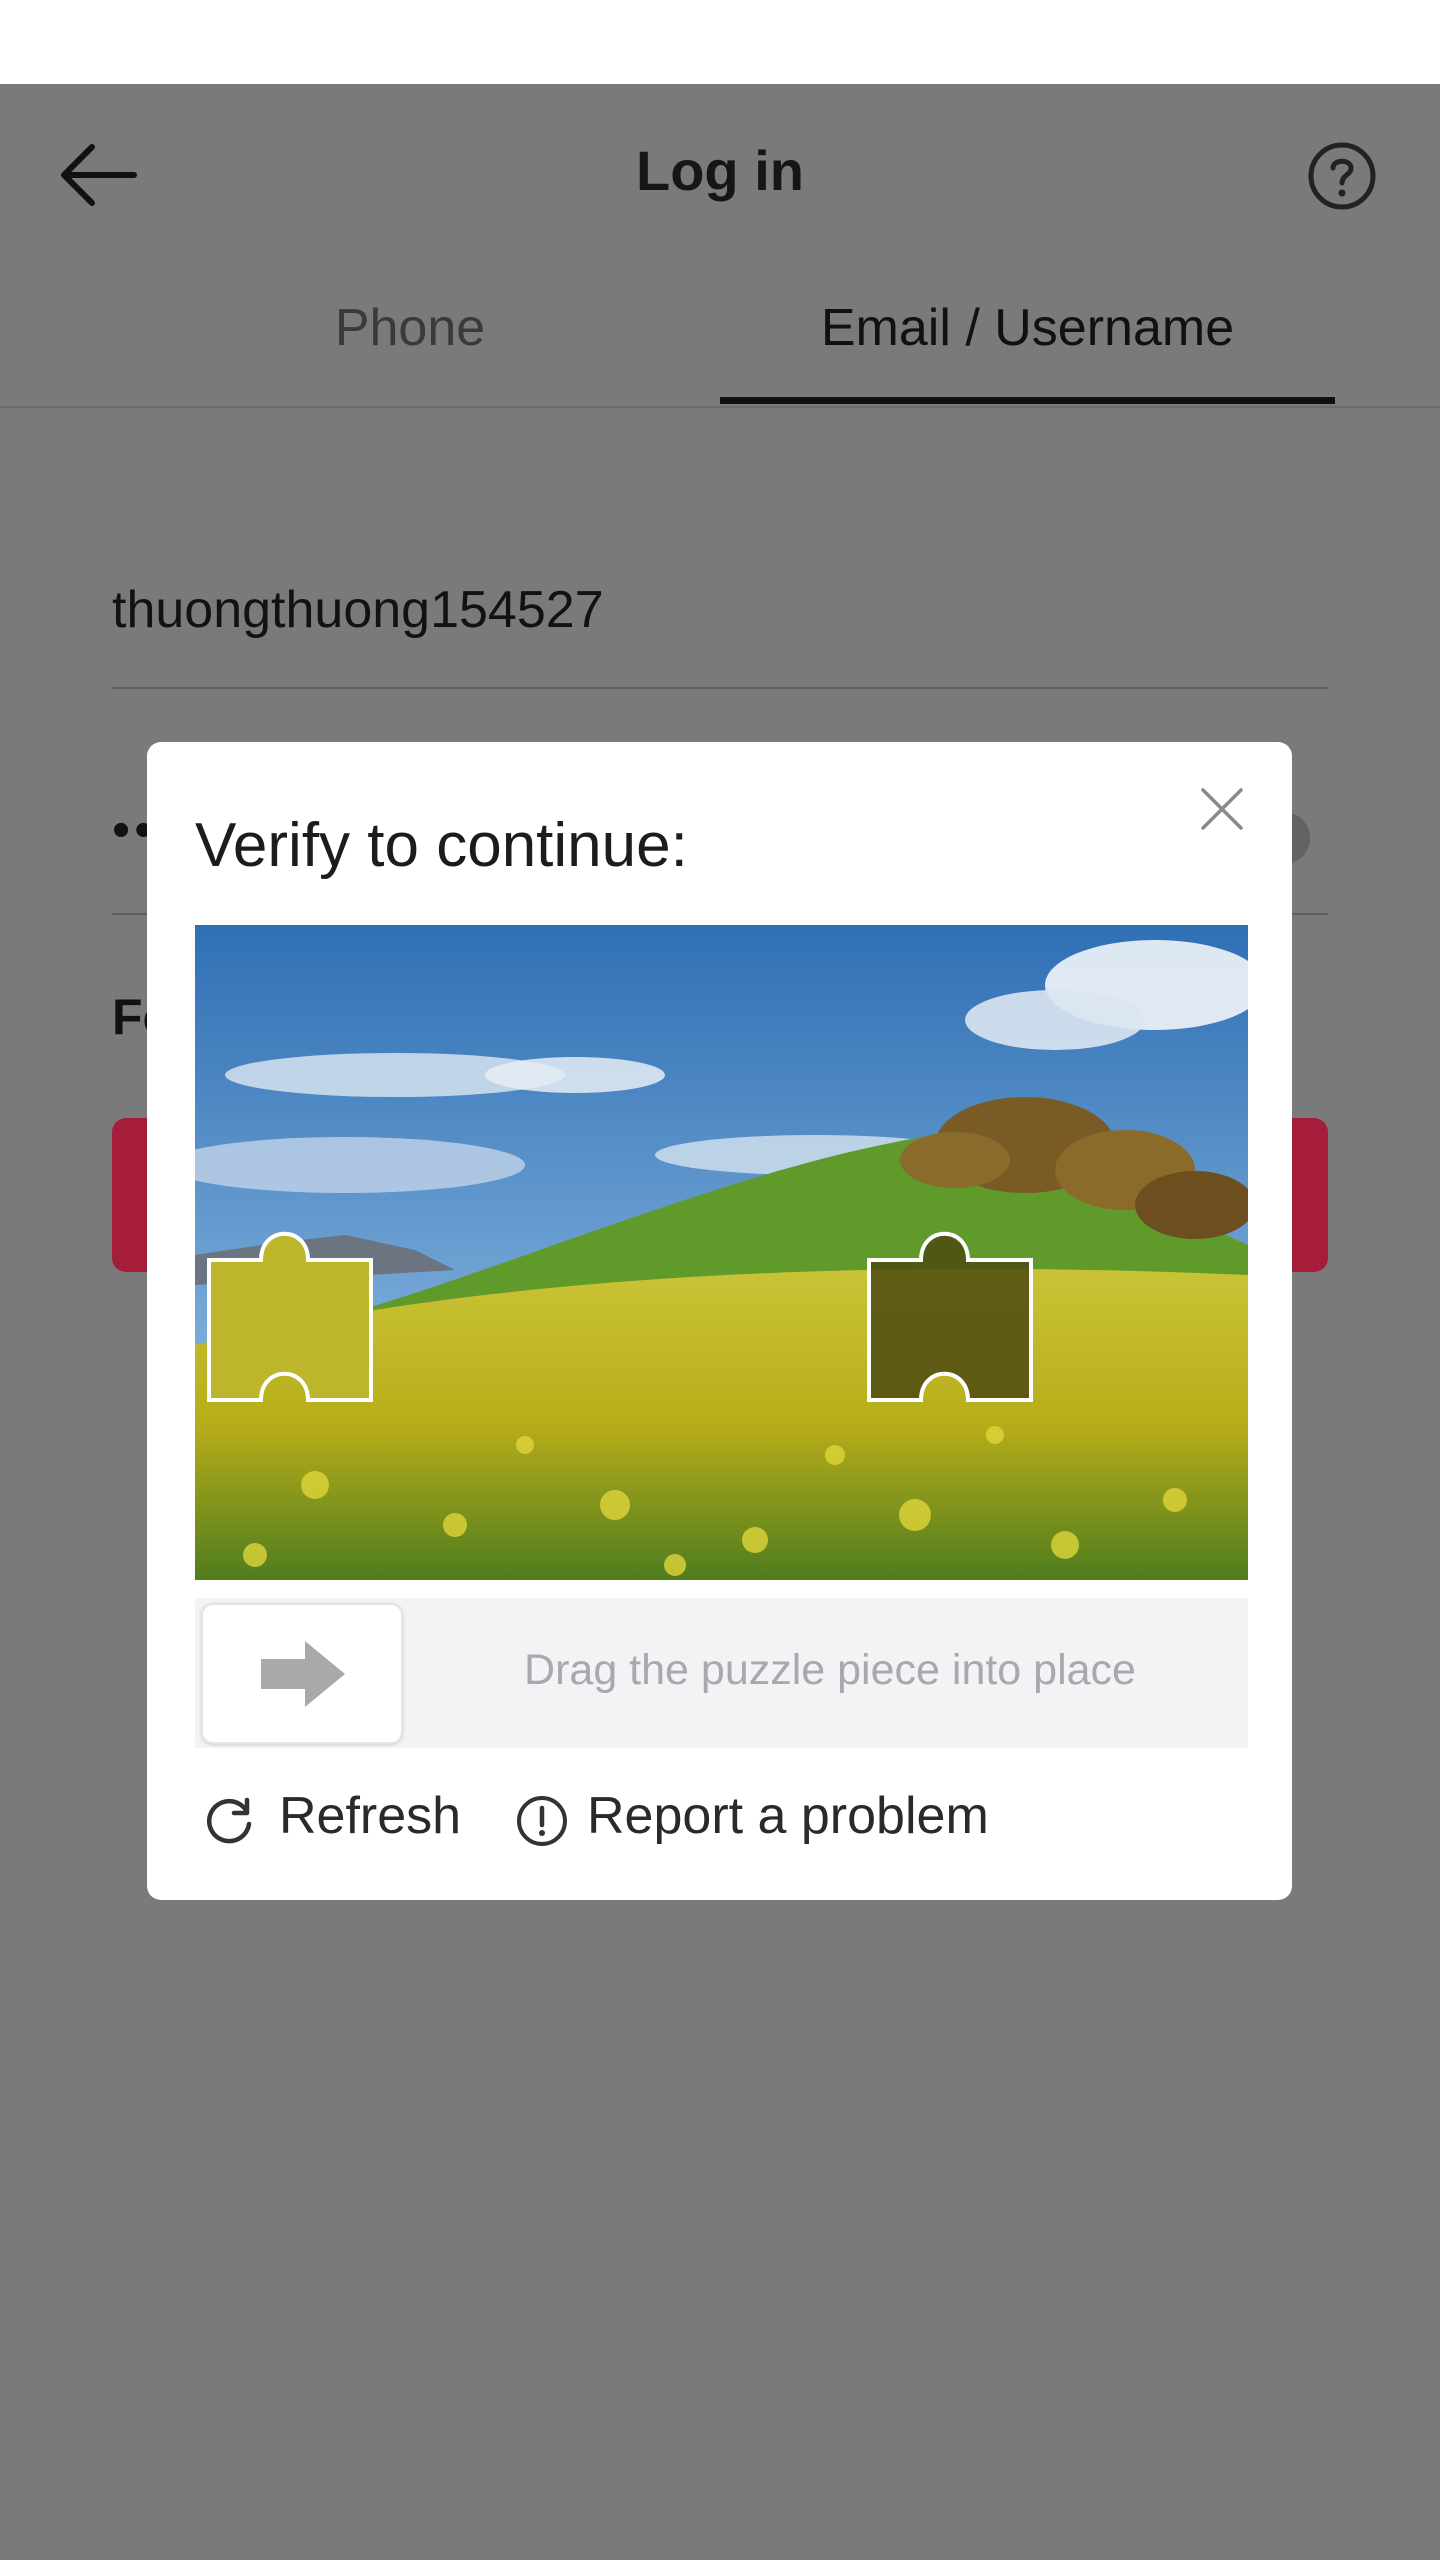  I want to click on tab-phone: Phone, so click(410, 328).